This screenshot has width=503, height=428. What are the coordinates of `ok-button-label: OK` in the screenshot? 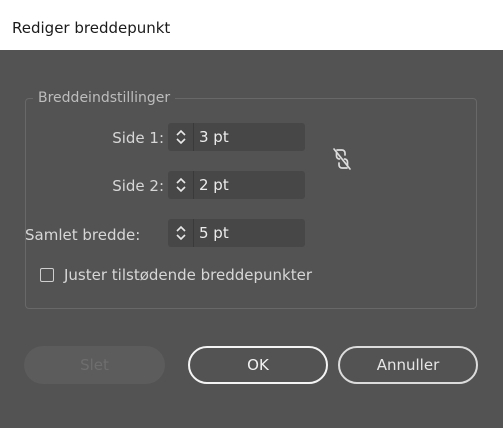 It's located at (258, 365).